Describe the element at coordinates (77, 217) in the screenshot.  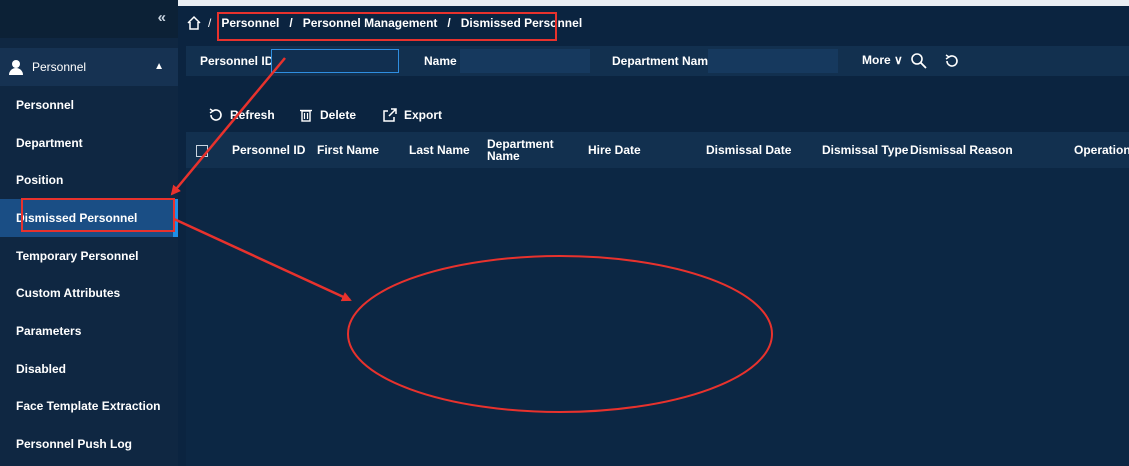
I see `sidebar-item-label: Dismissed Personnel` at that location.